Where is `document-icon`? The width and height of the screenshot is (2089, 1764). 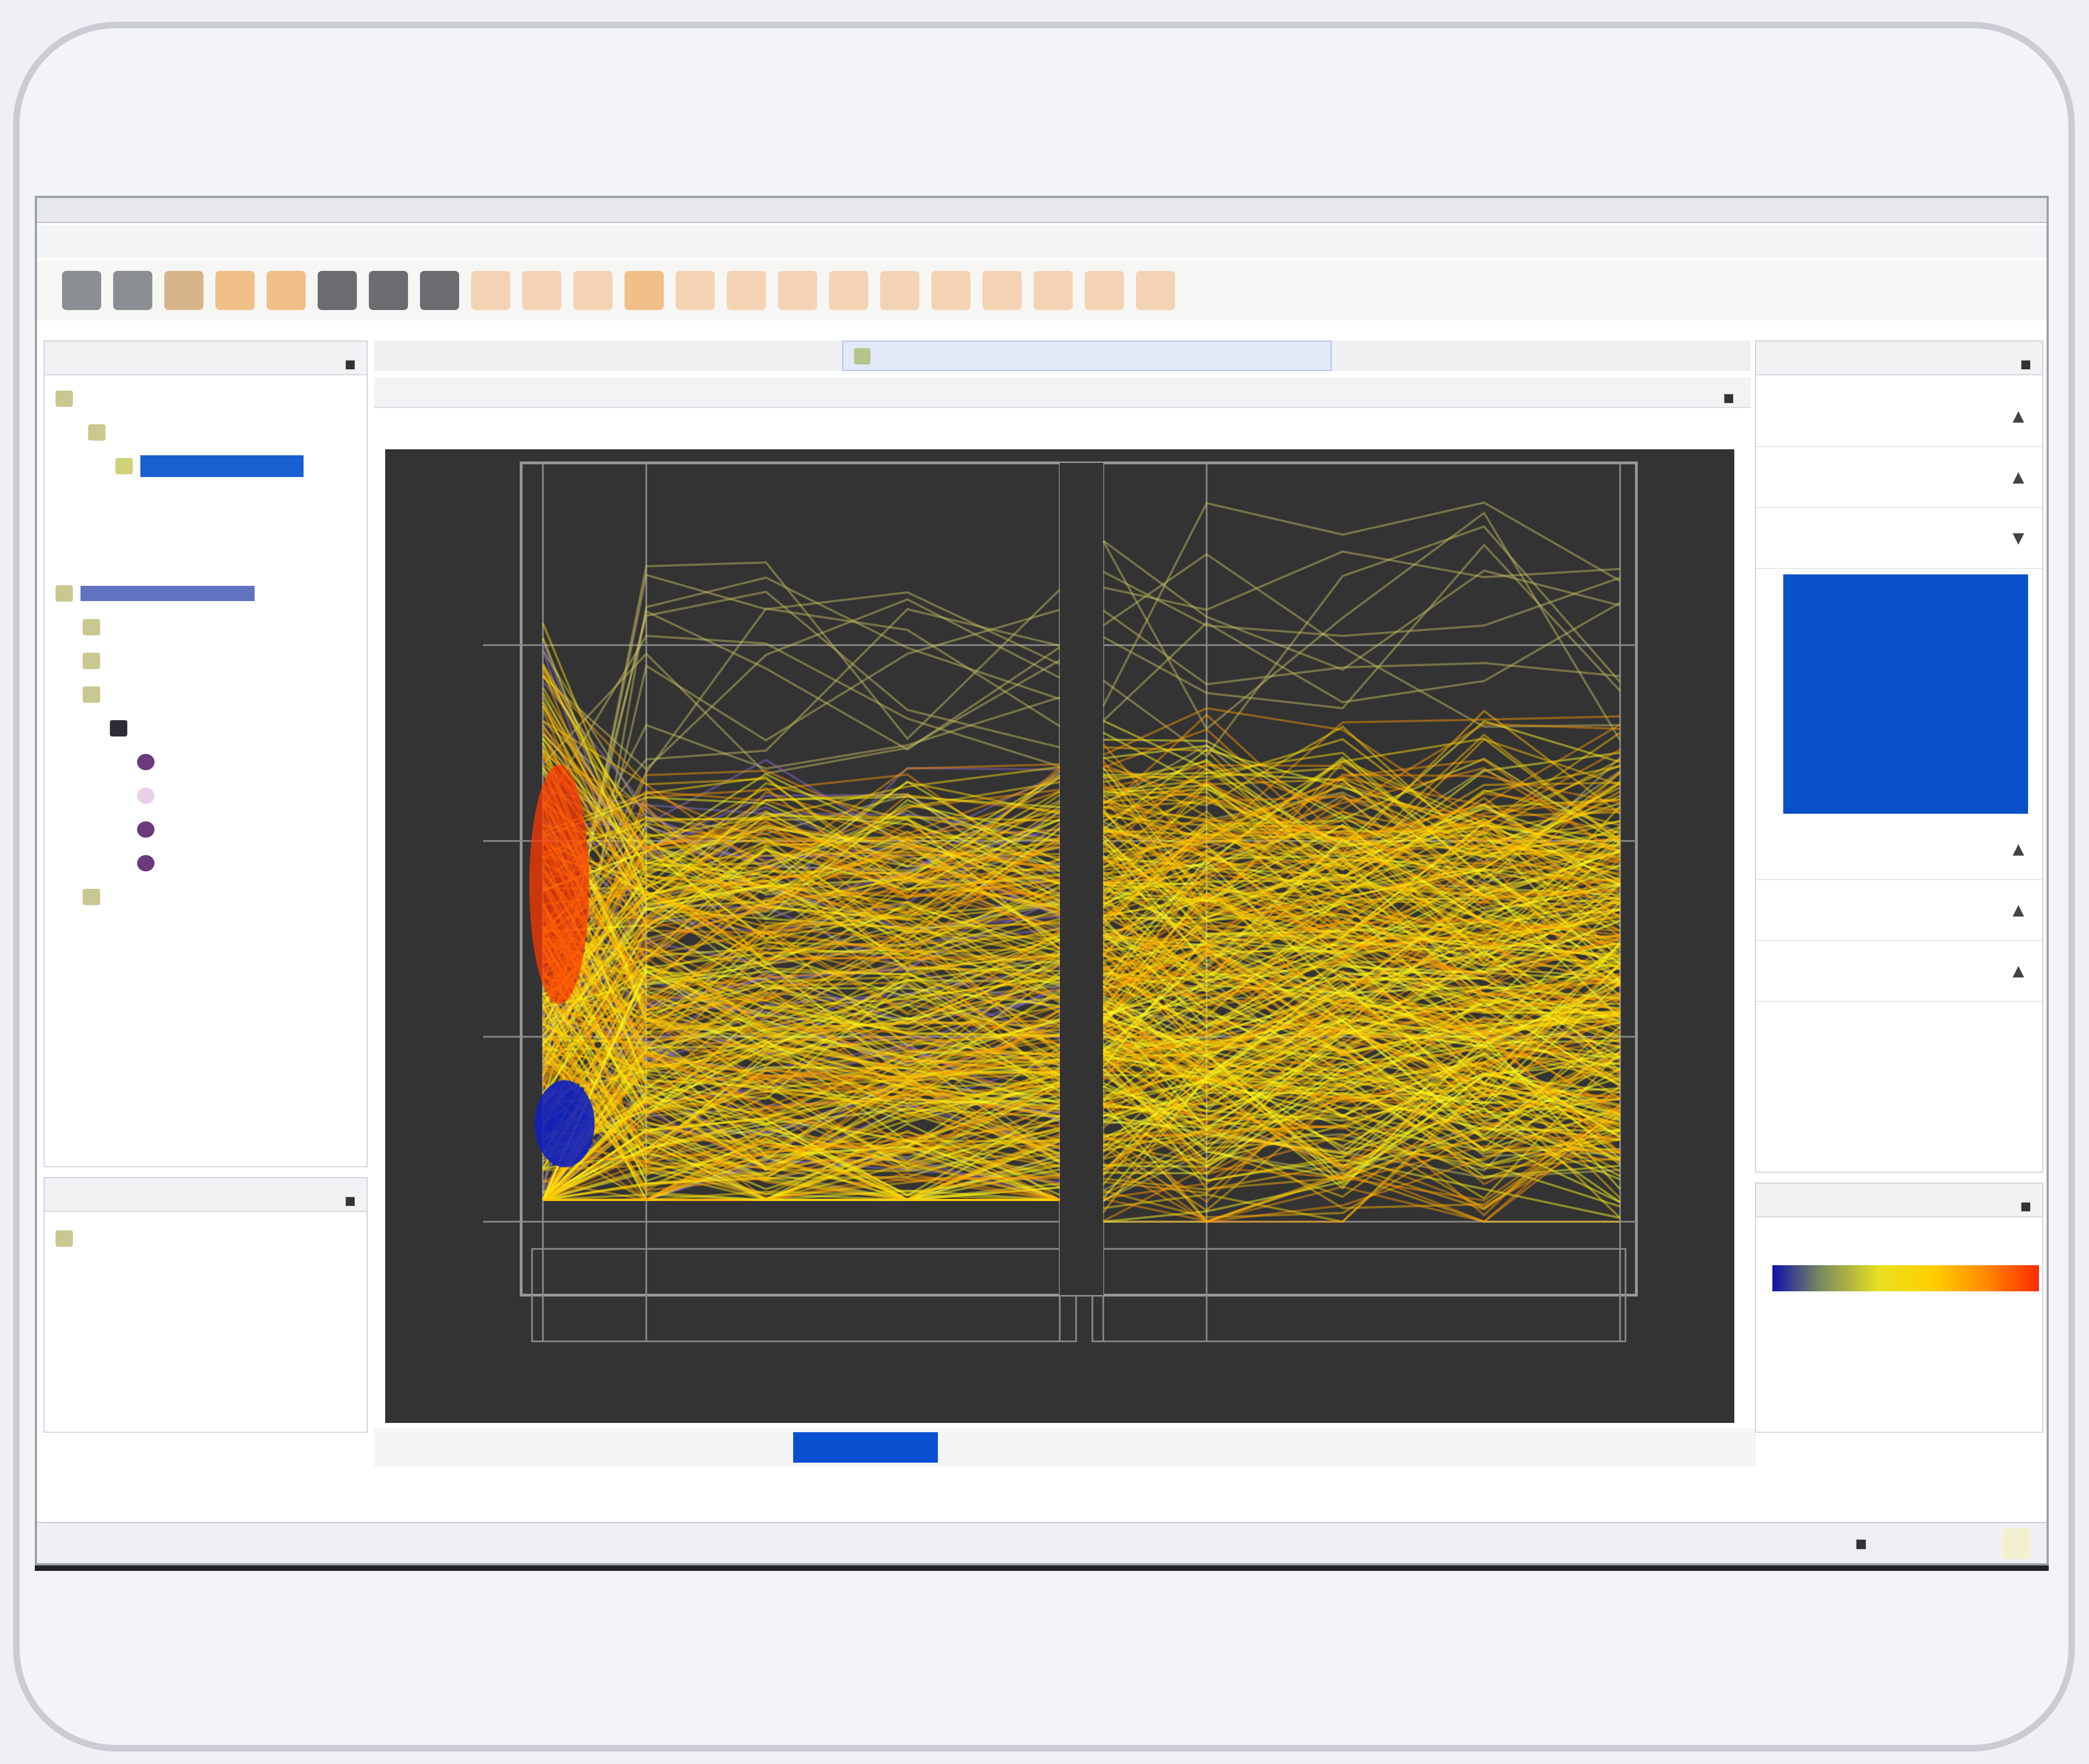 document-icon is located at coordinates (124, 467).